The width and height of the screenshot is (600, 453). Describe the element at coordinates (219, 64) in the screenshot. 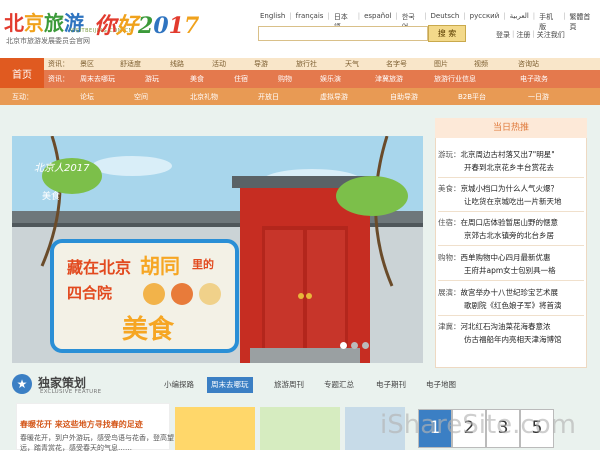

I see `nav-events: 活动` at that location.